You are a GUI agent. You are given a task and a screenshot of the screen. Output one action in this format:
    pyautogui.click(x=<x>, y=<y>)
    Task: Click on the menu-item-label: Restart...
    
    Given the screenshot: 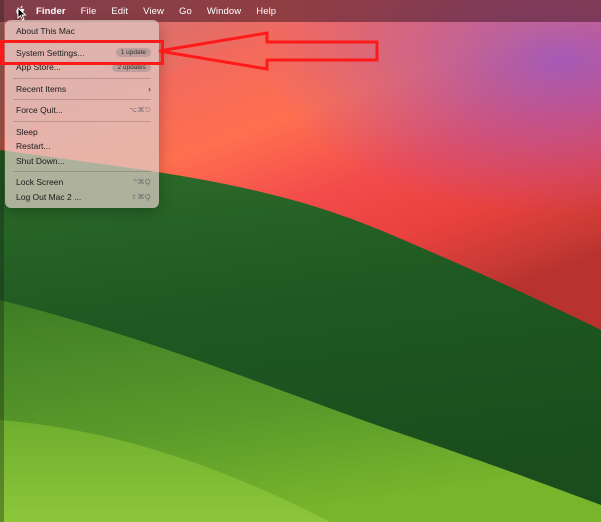 What is the action you would take?
    pyautogui.click(x=33, y=146)
    